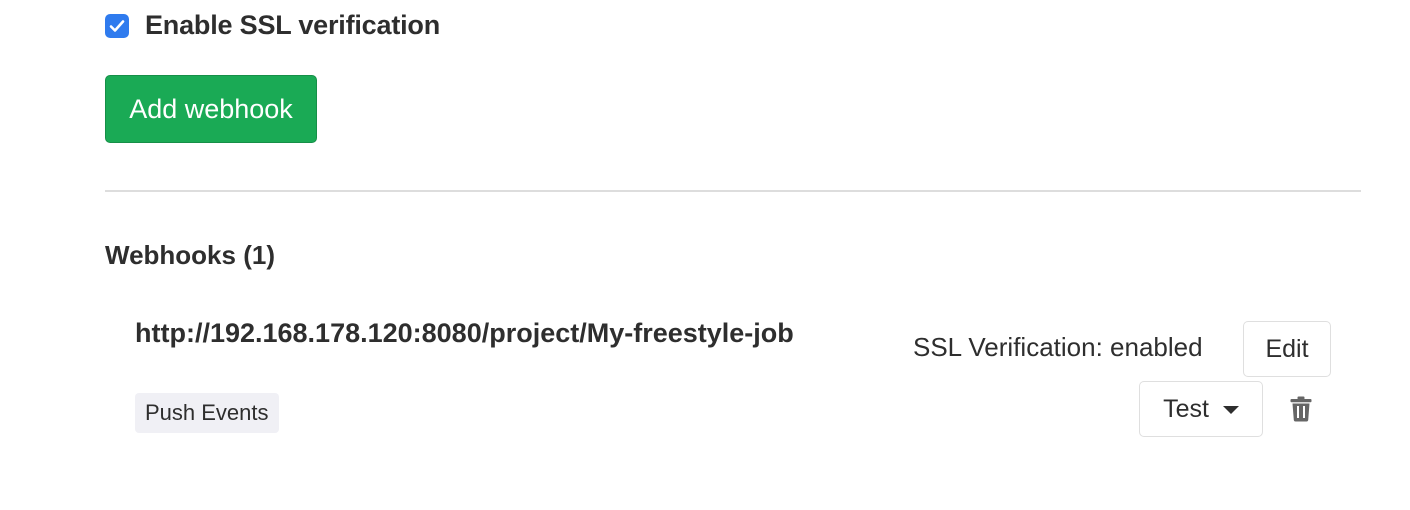  I want to click on ssl-verification-label: Enable SSL verification, so click(292, 25).